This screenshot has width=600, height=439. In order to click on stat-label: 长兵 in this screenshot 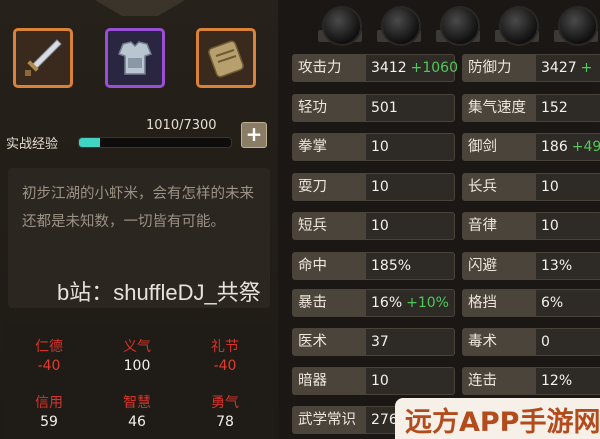, I will do `click(499, 187)`.